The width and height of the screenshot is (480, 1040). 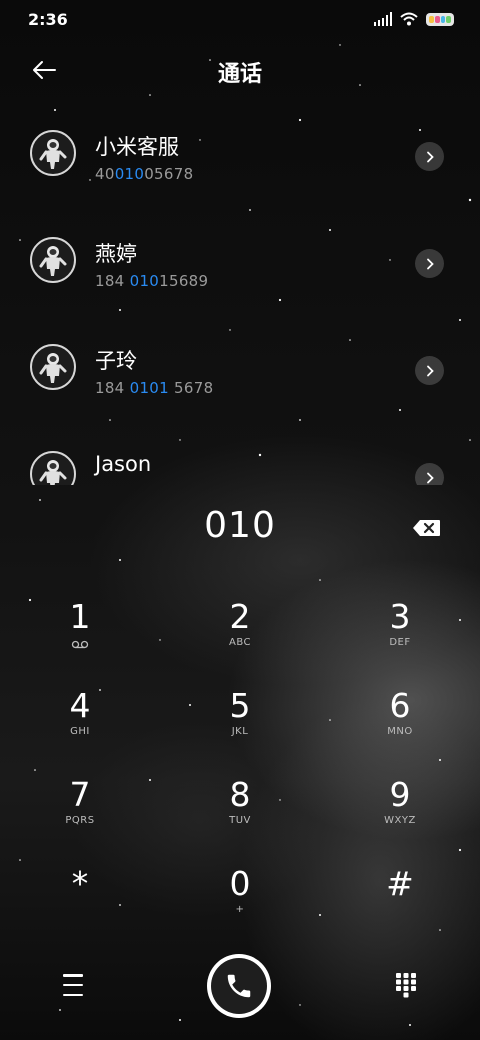 What do you see at coordinates (440, 19) in the screenshot?
I see `battery-icon` at bounding box center [440, 19].